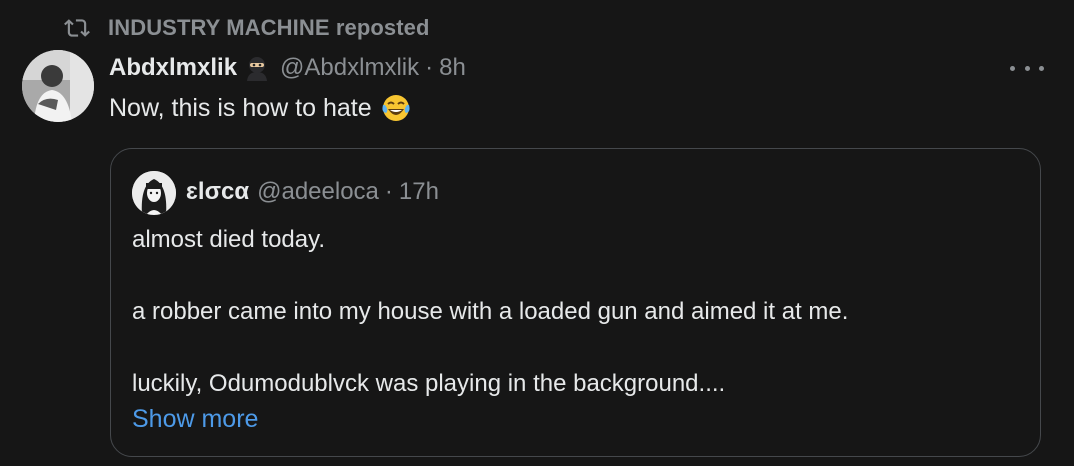  I want to click on post-time: 8h, so click(452, 68).